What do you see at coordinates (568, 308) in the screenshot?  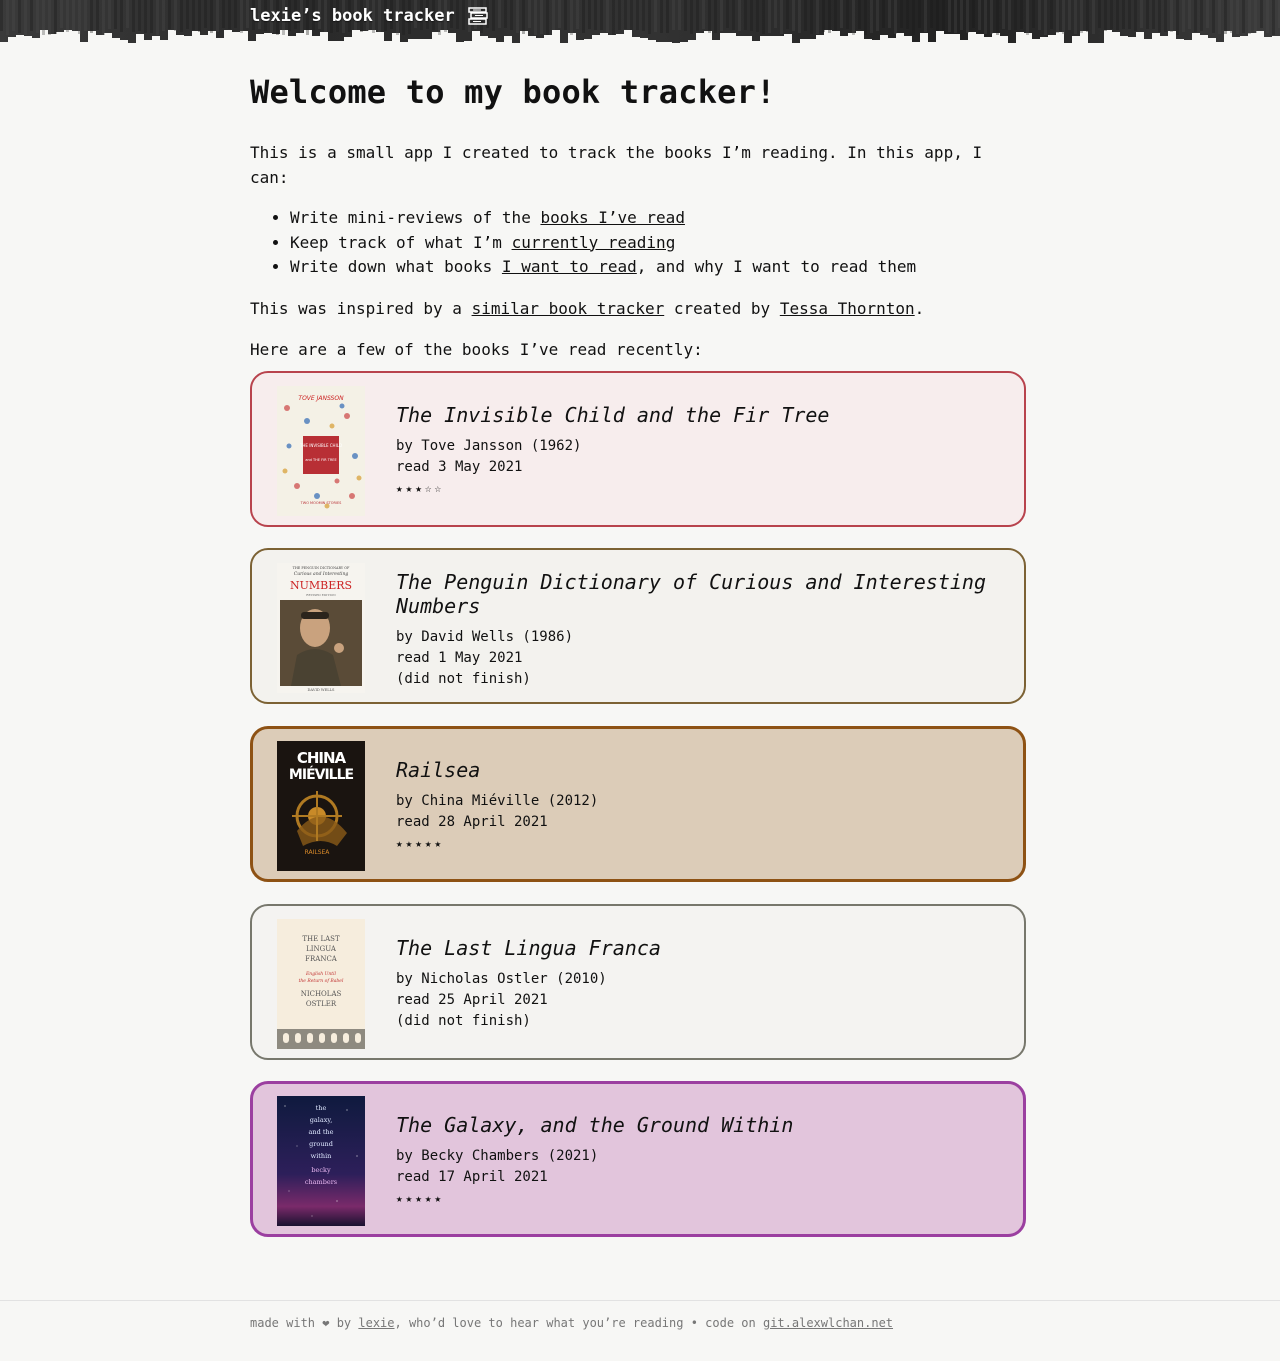 I see `similar-tracker-link: similar book tracker` at bounding box center [568, 308].